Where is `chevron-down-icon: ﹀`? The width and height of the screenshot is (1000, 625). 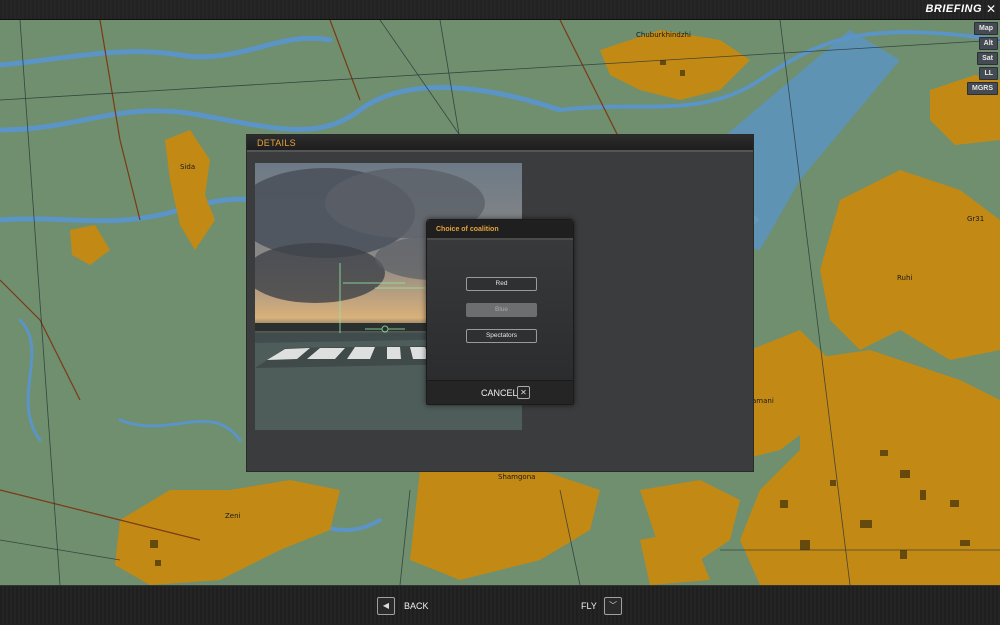 chevron-down-icon: ﹀ is located at coordinates (613, 606).